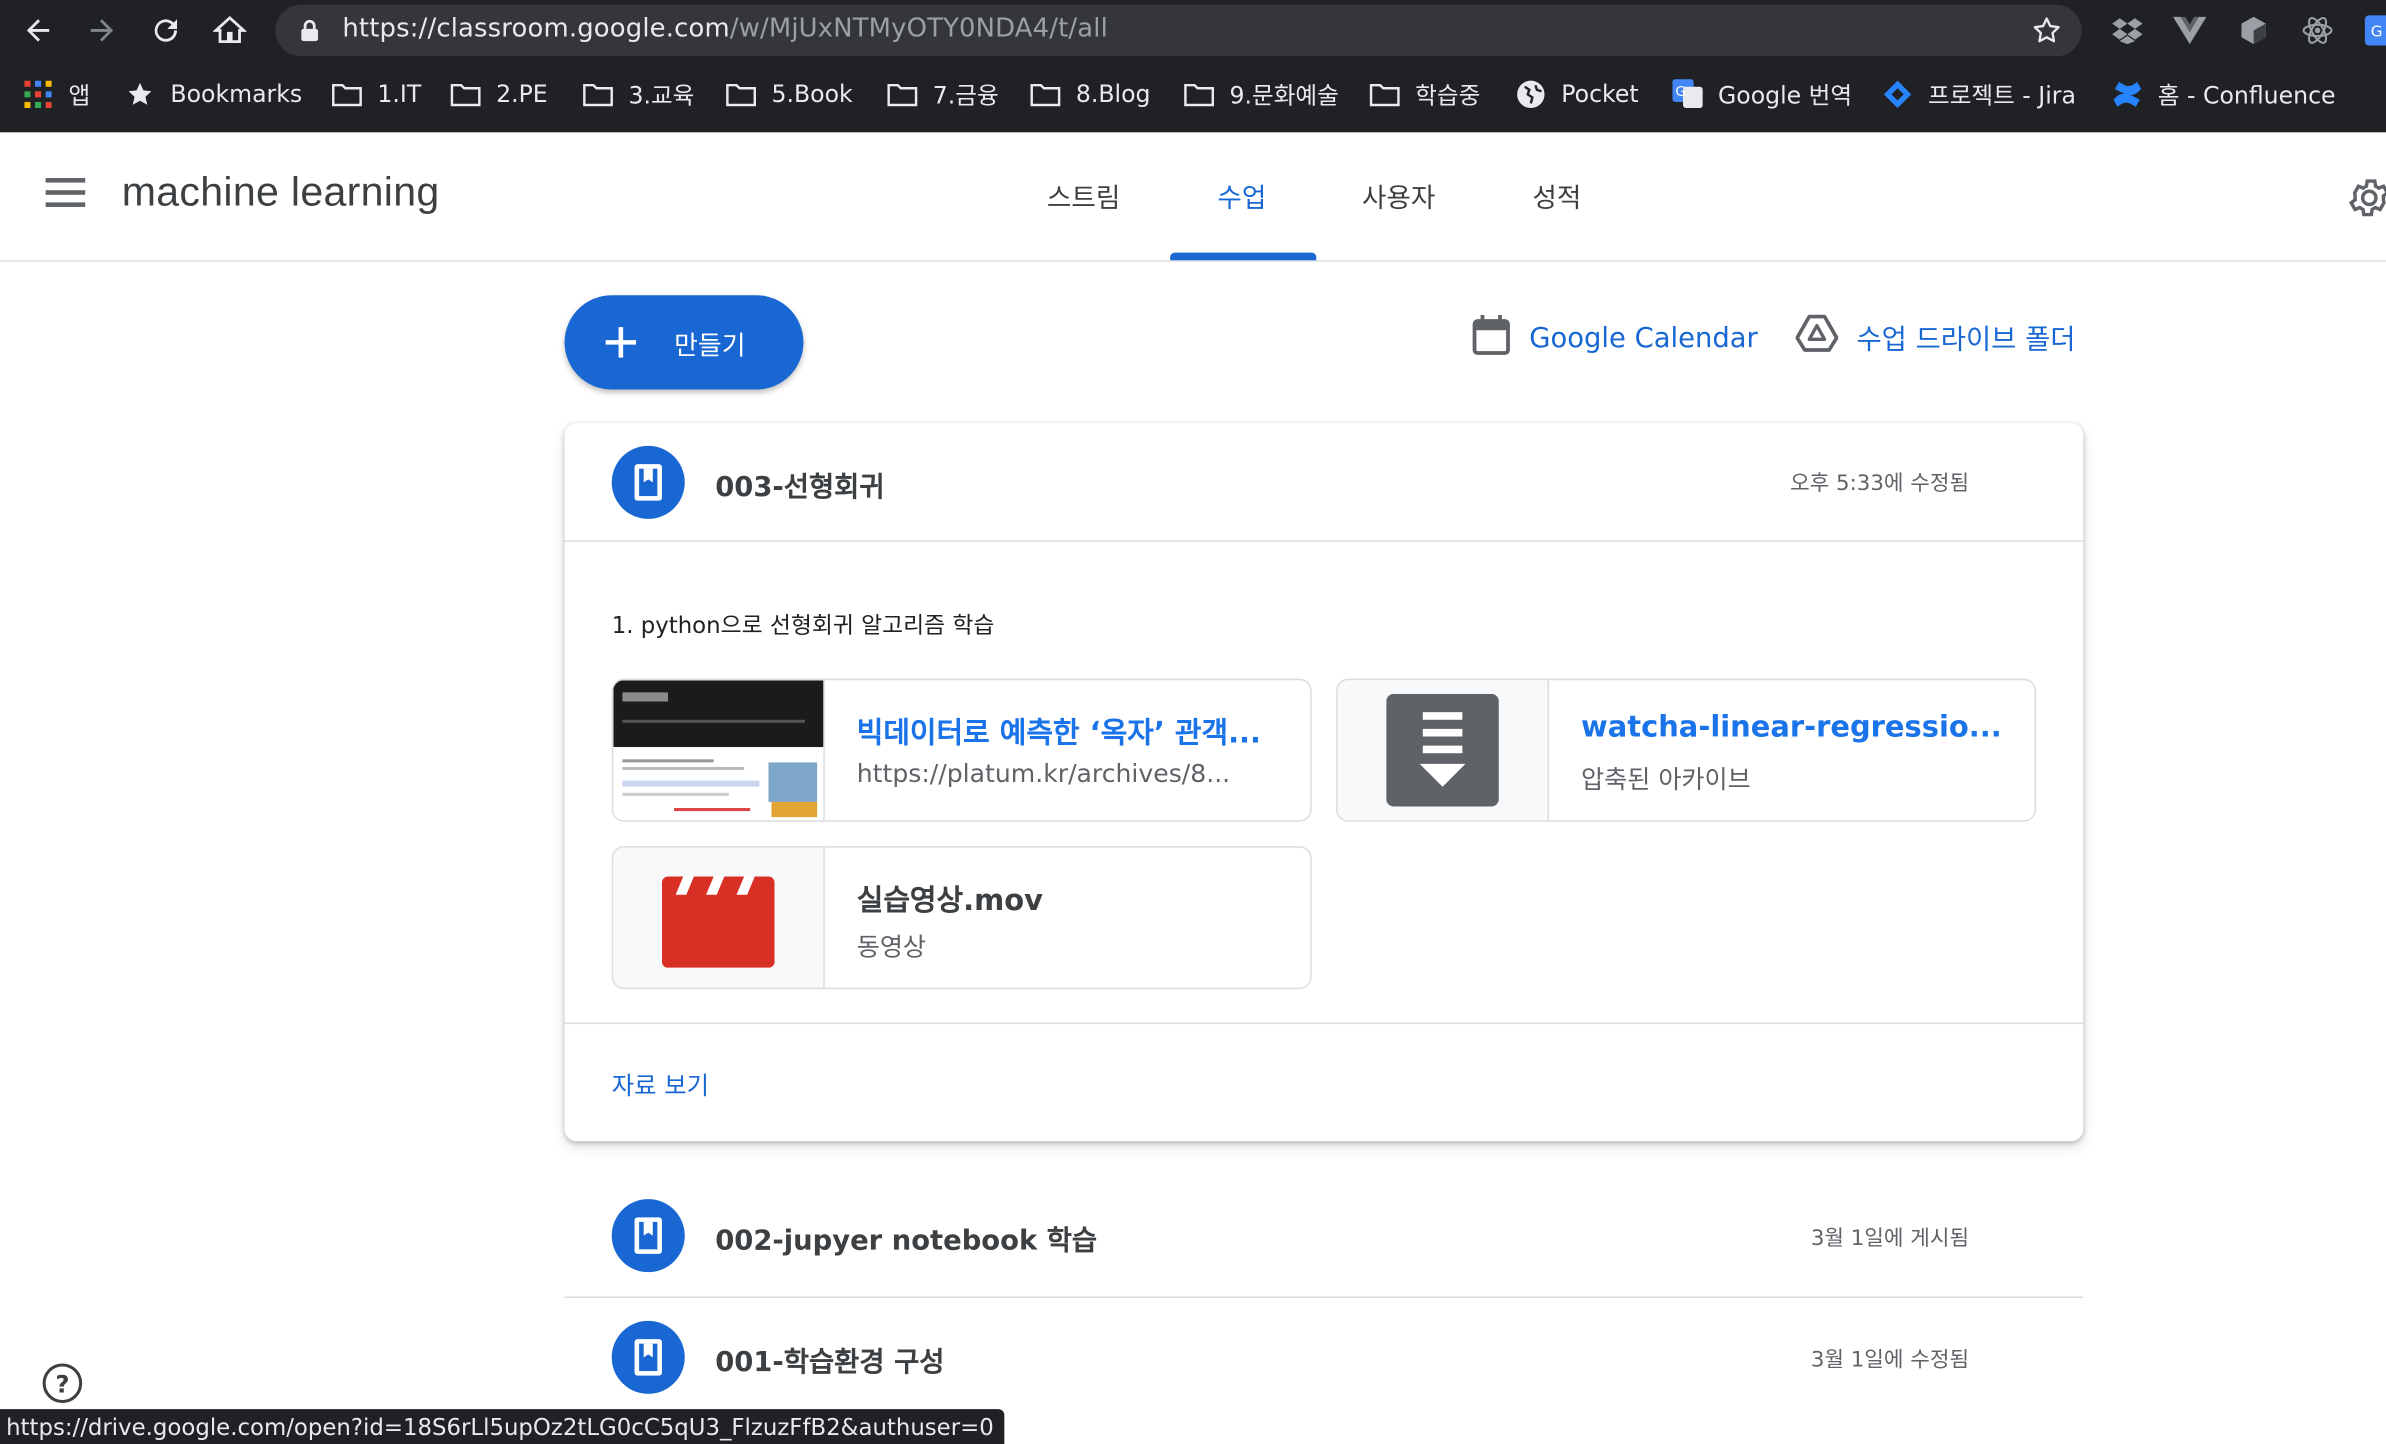 This screenshot has width=2386, height=1444. Describe the element at coordinates (376, 94) in the screenshot. I see `bookmark-folder-it: 1.IT` at that location.